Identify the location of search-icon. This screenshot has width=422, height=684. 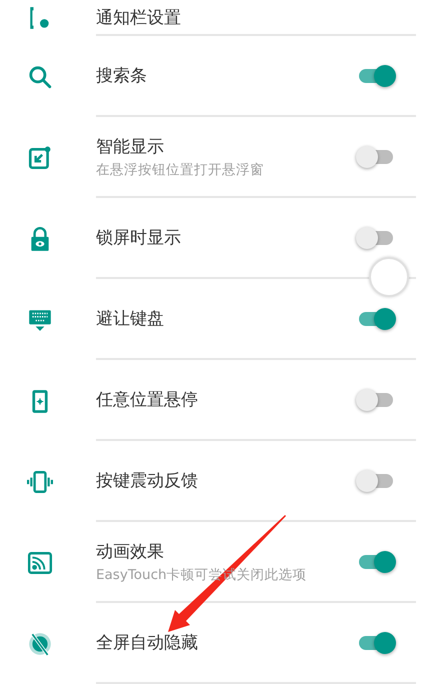
(40, 77).